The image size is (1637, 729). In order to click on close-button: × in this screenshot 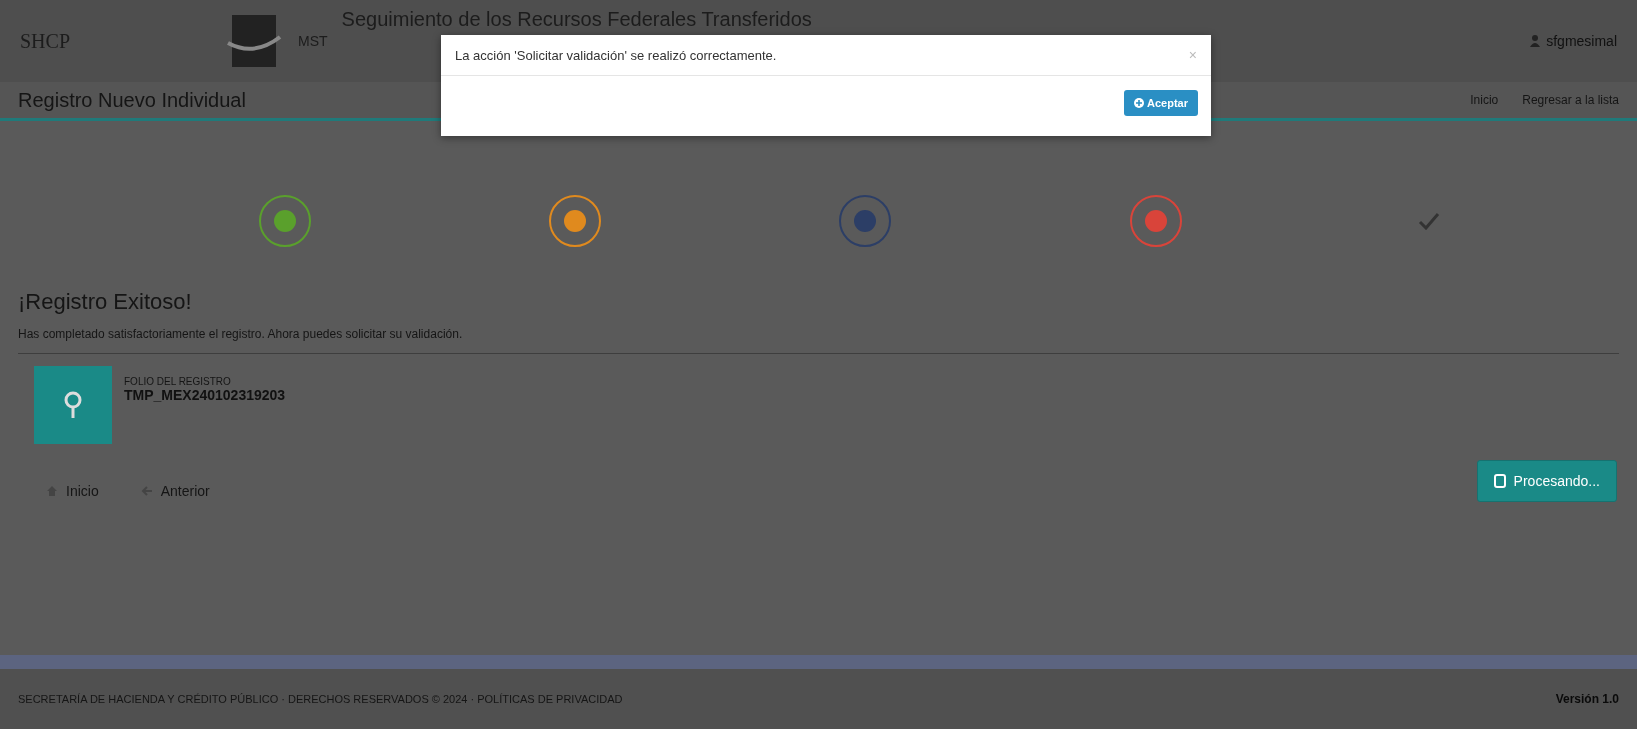, I will do `click(1192, 55)`.